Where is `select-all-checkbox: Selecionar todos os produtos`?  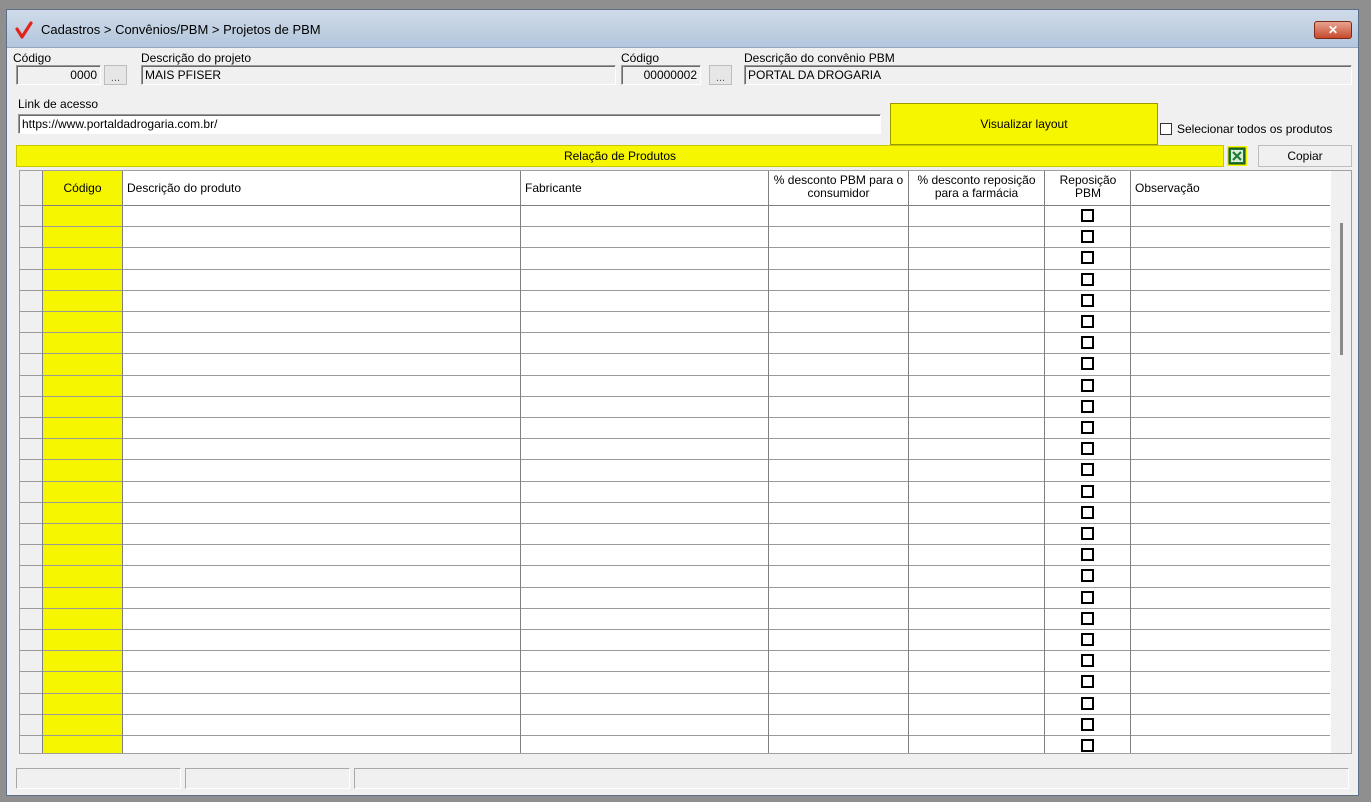 select-all-checkbox: Selecionar todos os produtos is located at coordinates (1246, 129).